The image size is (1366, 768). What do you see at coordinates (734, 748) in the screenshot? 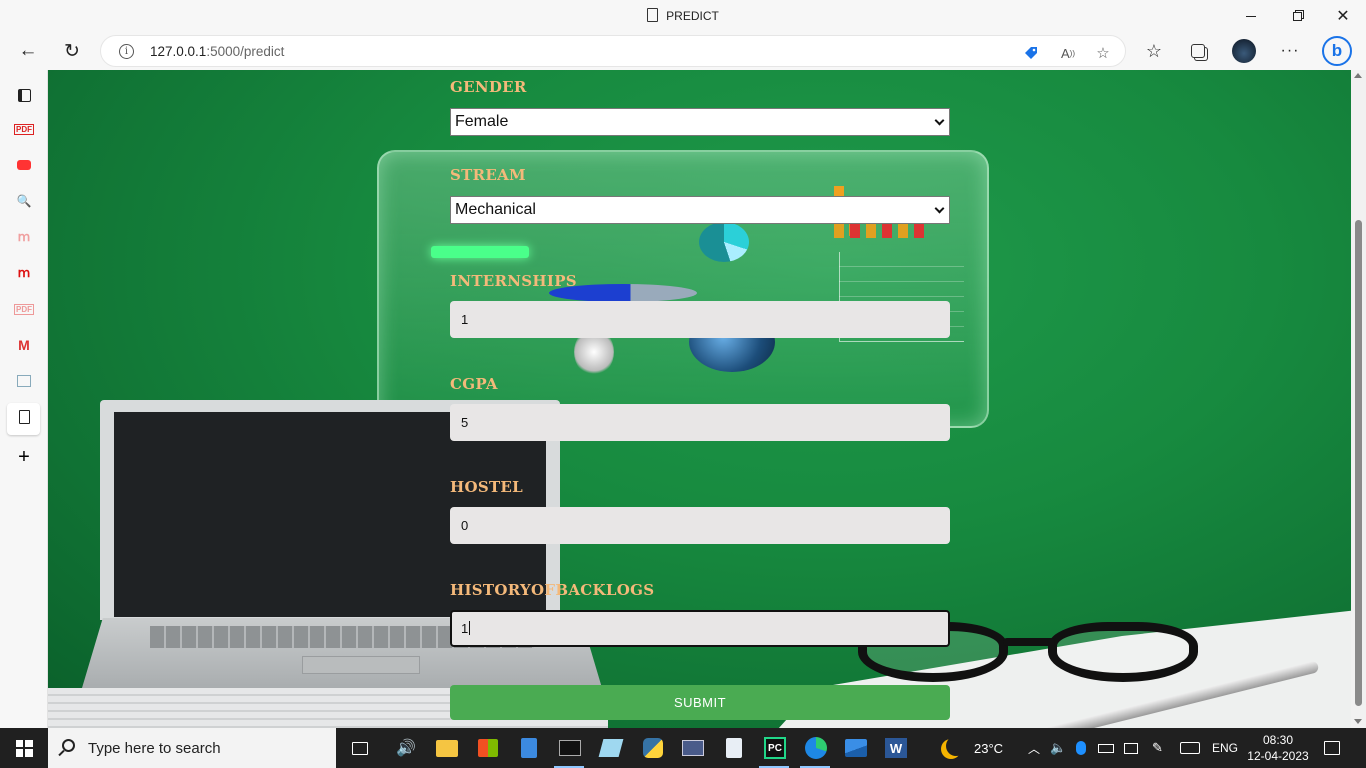
I see `python-file-icon` at bounding box center [734, 748].